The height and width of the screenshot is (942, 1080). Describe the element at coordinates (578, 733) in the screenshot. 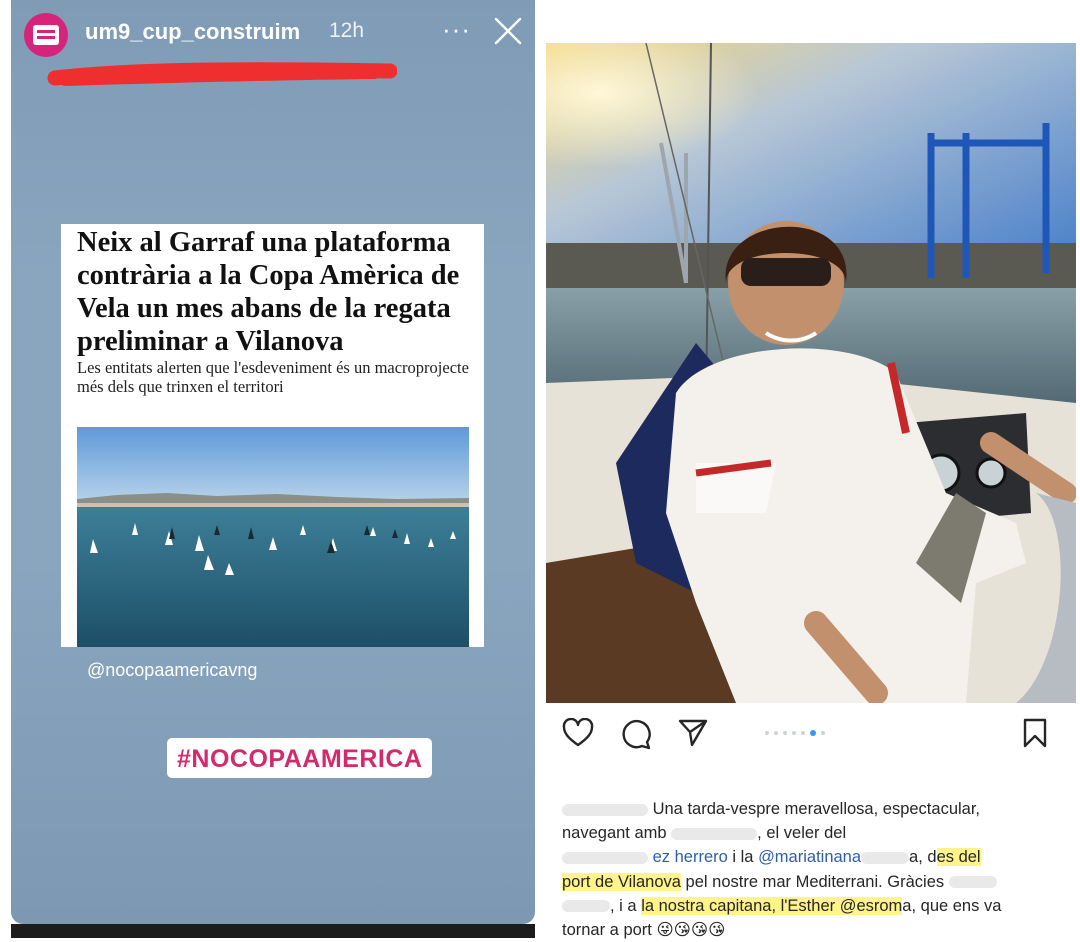

I see `heart-icon` at that location.